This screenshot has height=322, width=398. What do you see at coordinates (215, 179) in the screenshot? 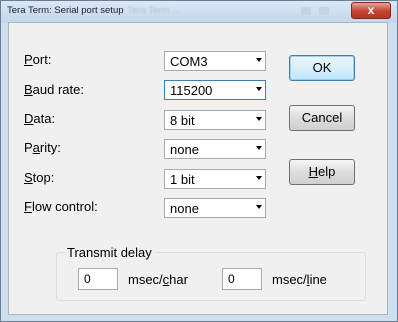
I see `stop-bits-select: 1 bit` at bounding box center [215, 179].